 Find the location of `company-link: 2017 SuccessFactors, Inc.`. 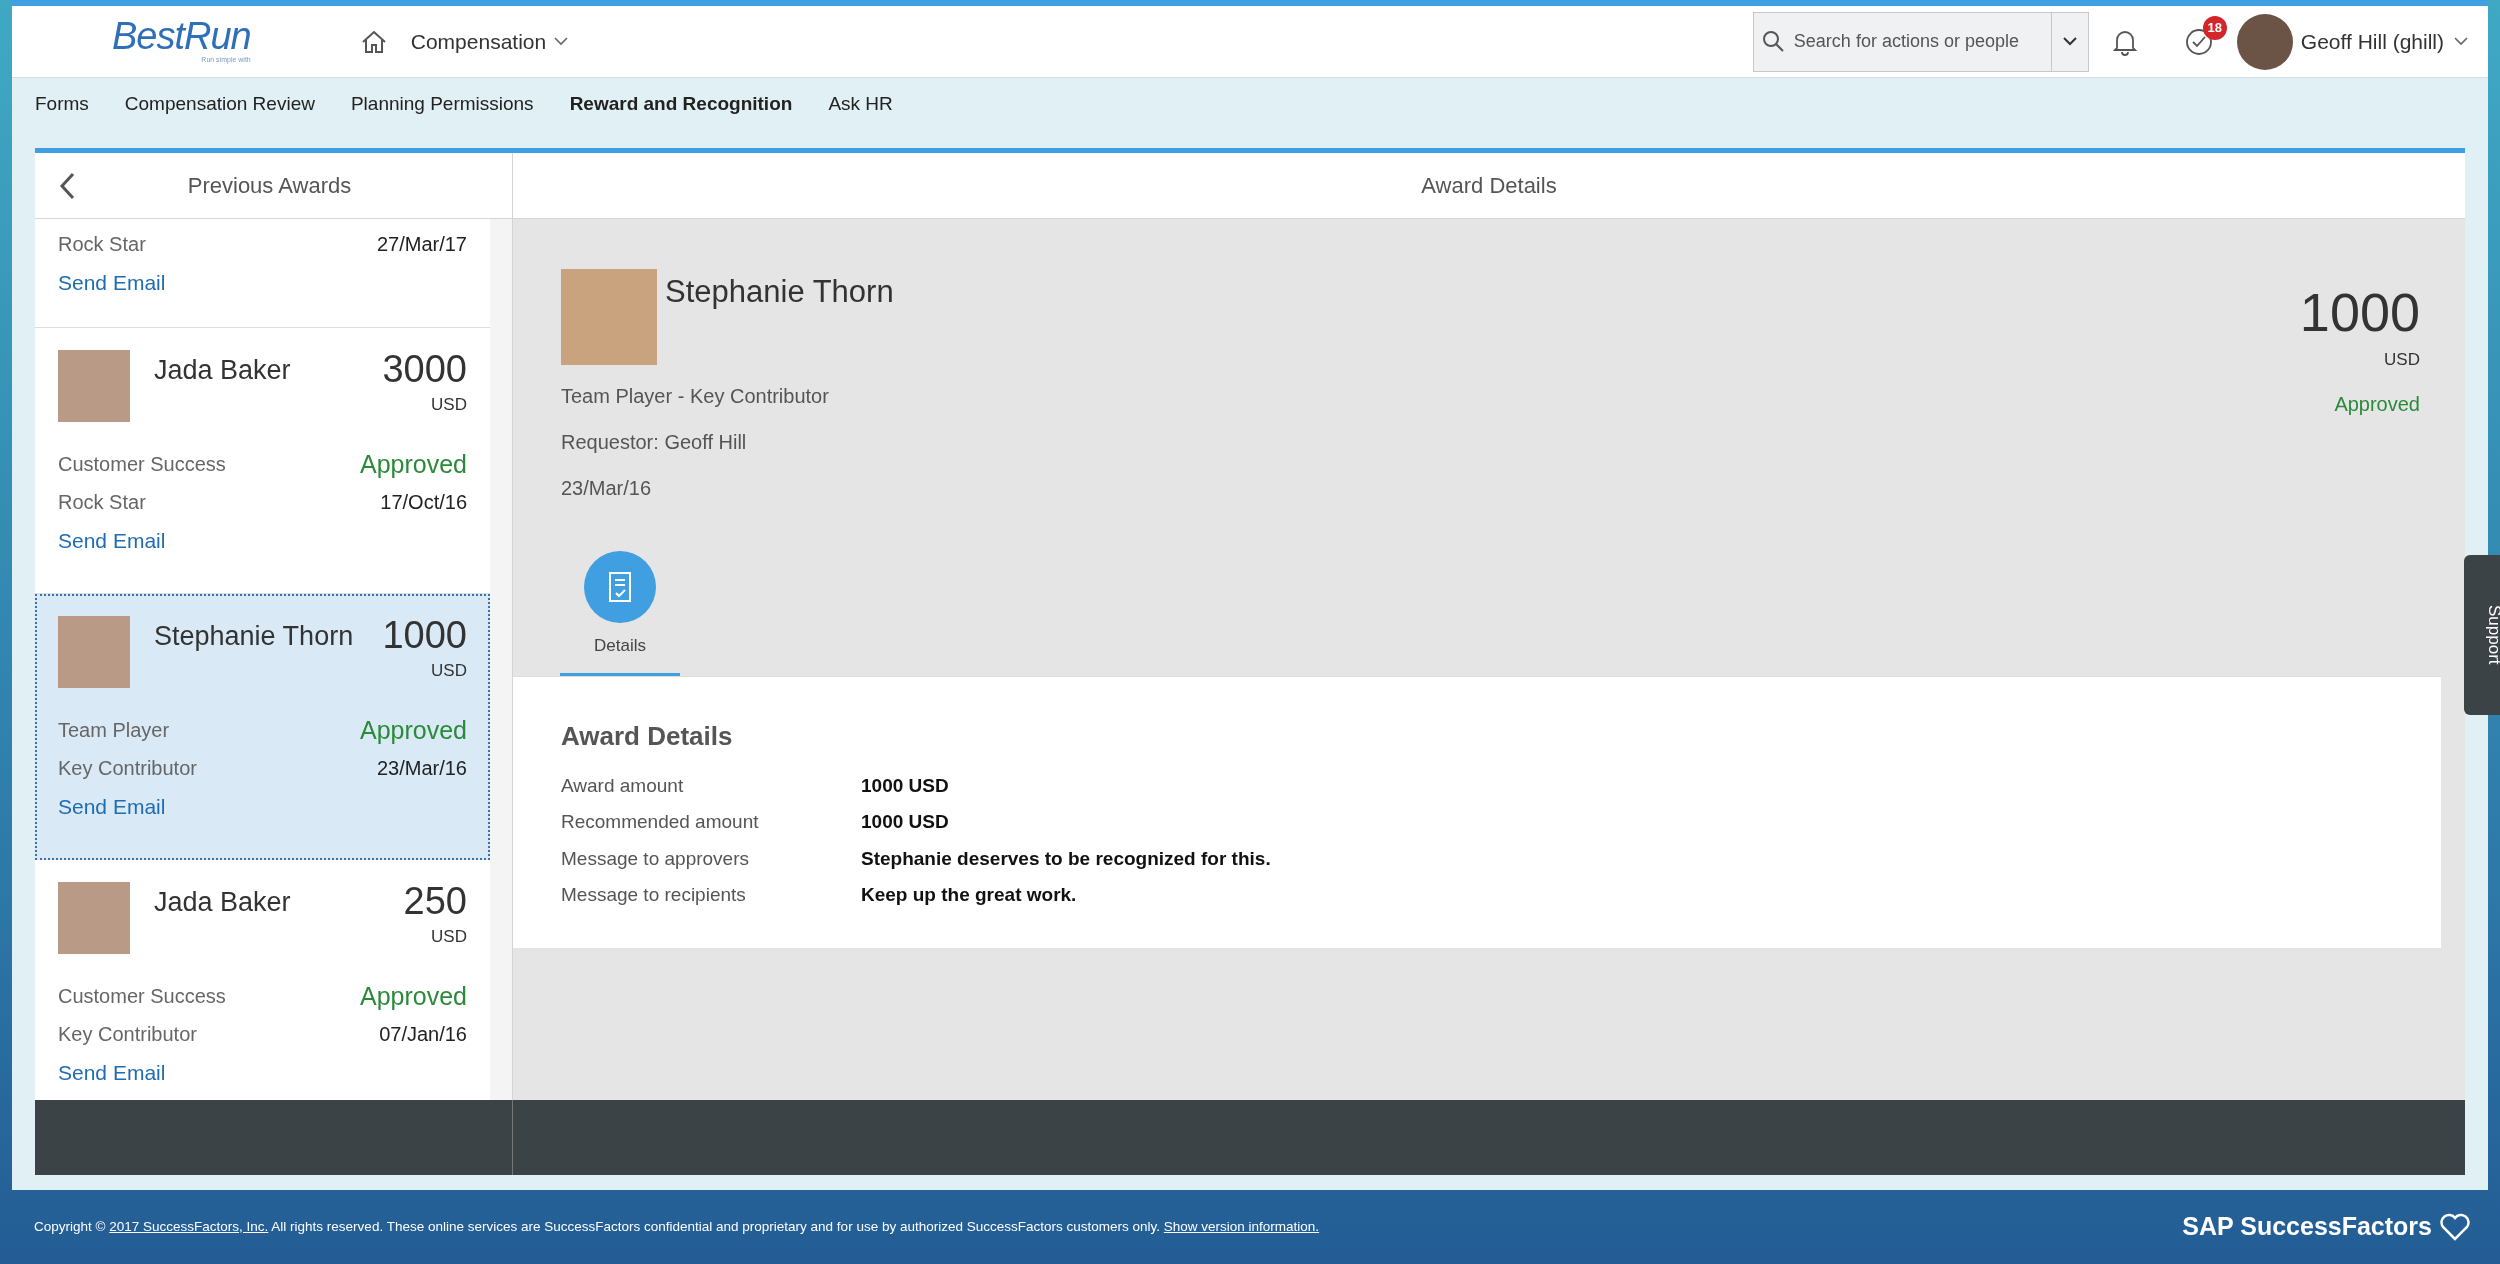

company-link: 2017 SuccessFactors, Inc. is located at coordinates (189, 1226).